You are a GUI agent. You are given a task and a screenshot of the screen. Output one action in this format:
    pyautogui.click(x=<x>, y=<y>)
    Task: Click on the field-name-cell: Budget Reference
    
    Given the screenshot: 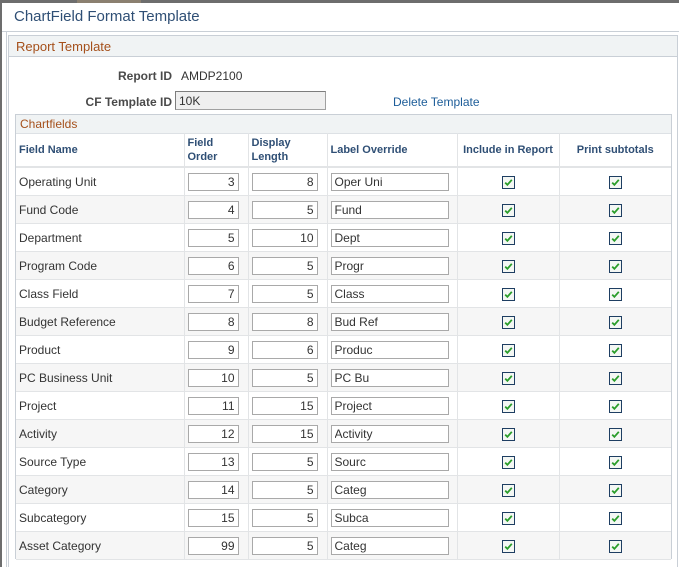 What is the action you would take?
    pyautogui.click(x=100, y=321)
    